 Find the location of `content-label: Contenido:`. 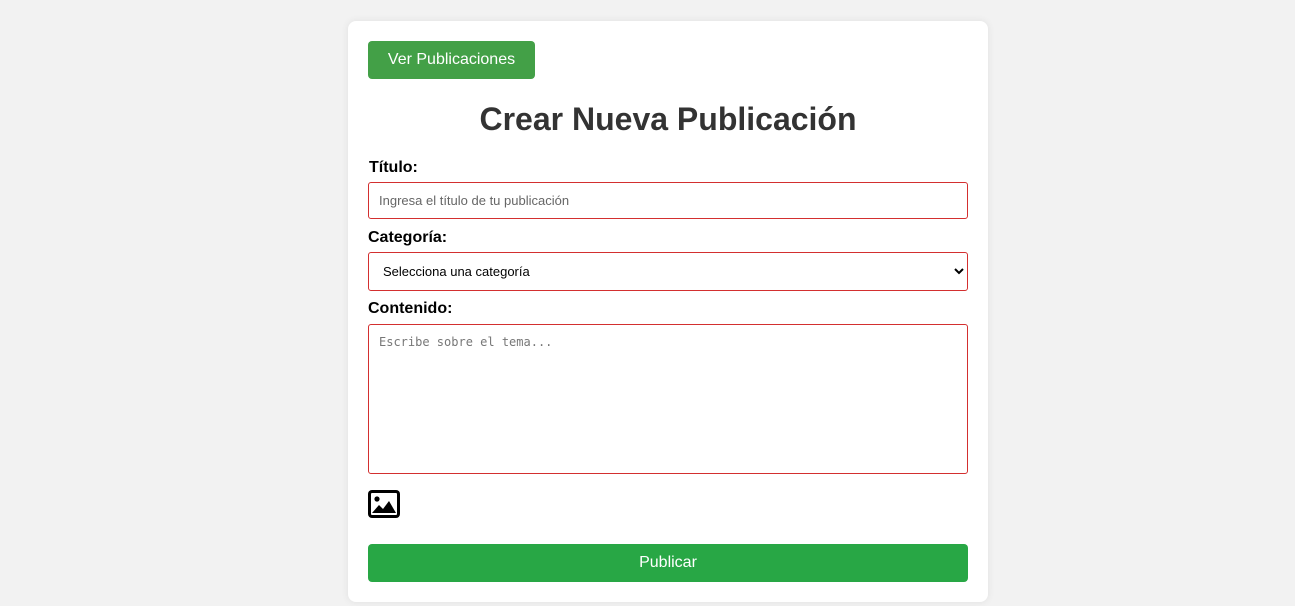

content-label: Contenido: is located at coordinates (410, 308).